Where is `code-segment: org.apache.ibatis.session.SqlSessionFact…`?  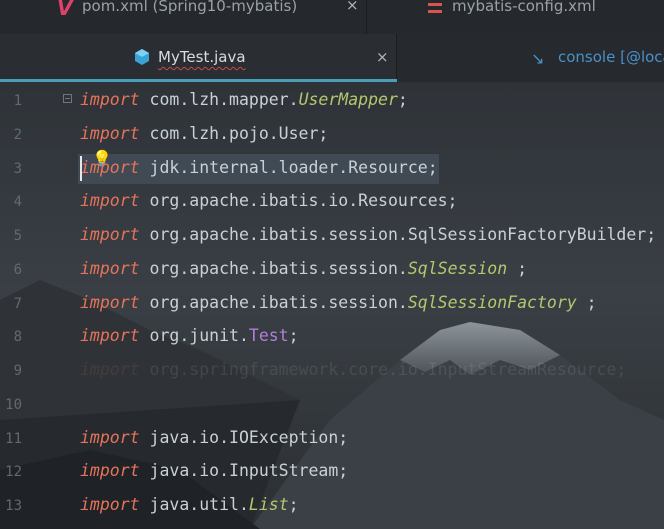
code-segment: org.apache.ibatis.session.SqlSessionFact… is located at coordinates (398, 234).